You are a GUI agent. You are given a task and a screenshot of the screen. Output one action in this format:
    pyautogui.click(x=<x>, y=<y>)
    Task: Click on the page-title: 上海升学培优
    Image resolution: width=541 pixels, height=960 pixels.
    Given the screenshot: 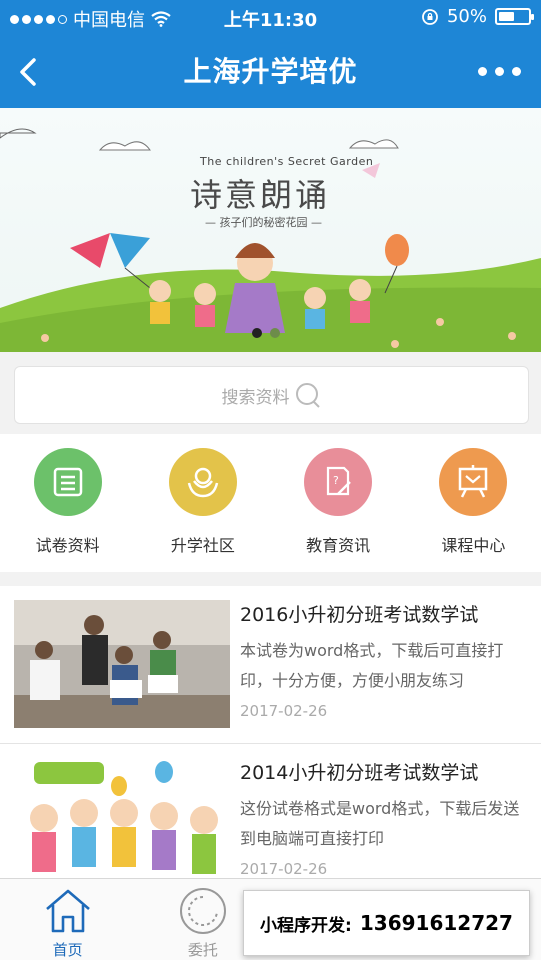 What is the action you would take?
    pyautogui.click(x=270, y=71)
    